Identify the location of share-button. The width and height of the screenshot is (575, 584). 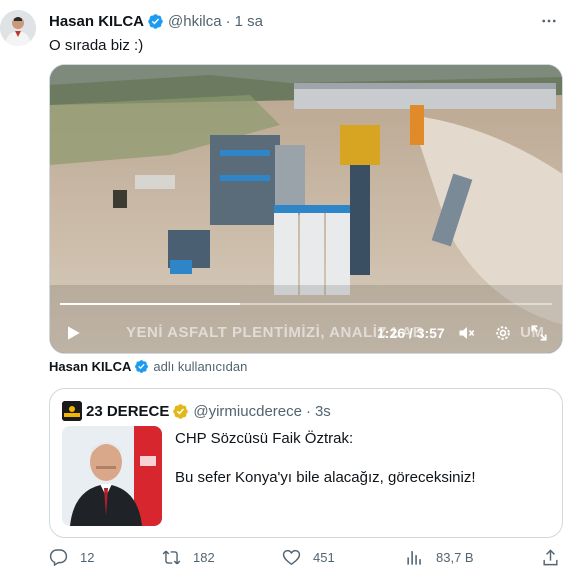
(556, 557).